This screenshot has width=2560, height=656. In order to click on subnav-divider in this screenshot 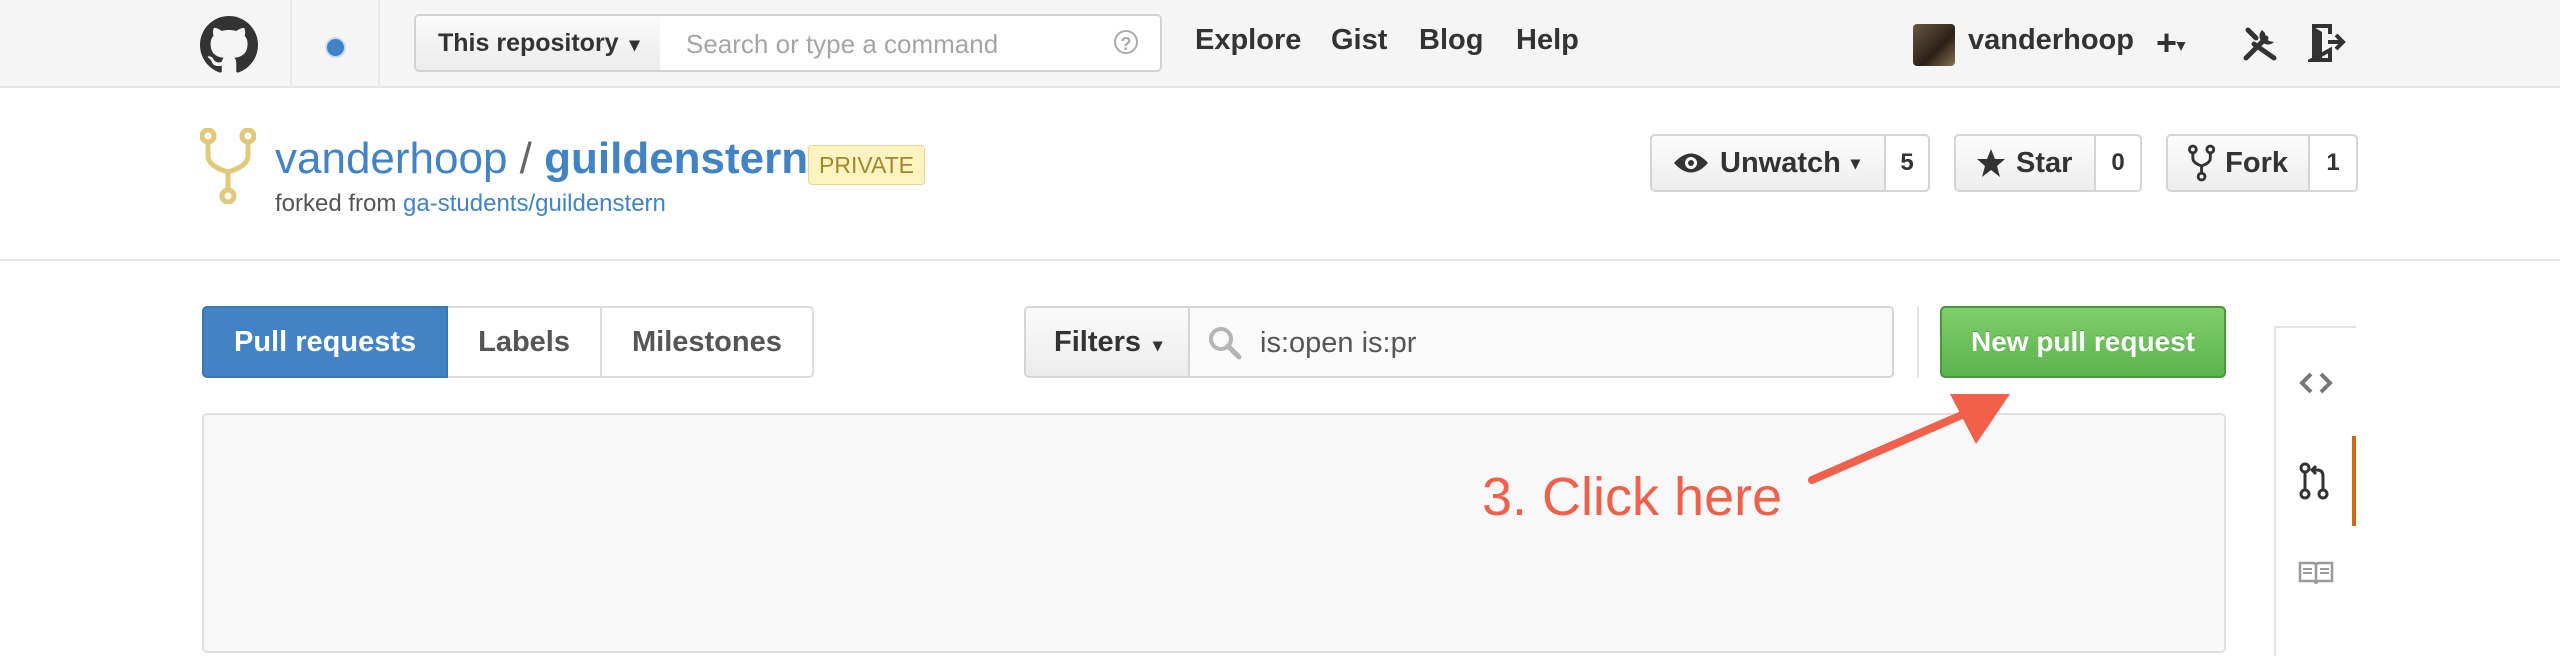, I will do `click(1918, 342)`.